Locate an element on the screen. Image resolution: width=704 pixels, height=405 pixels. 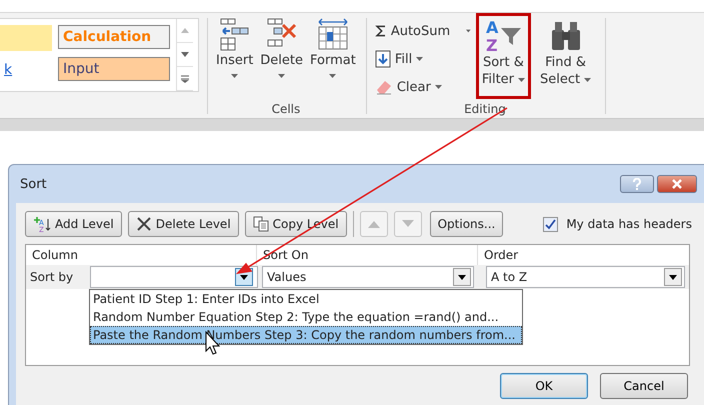
order-dropdown: A to Z is located at coordinates (585, 277).